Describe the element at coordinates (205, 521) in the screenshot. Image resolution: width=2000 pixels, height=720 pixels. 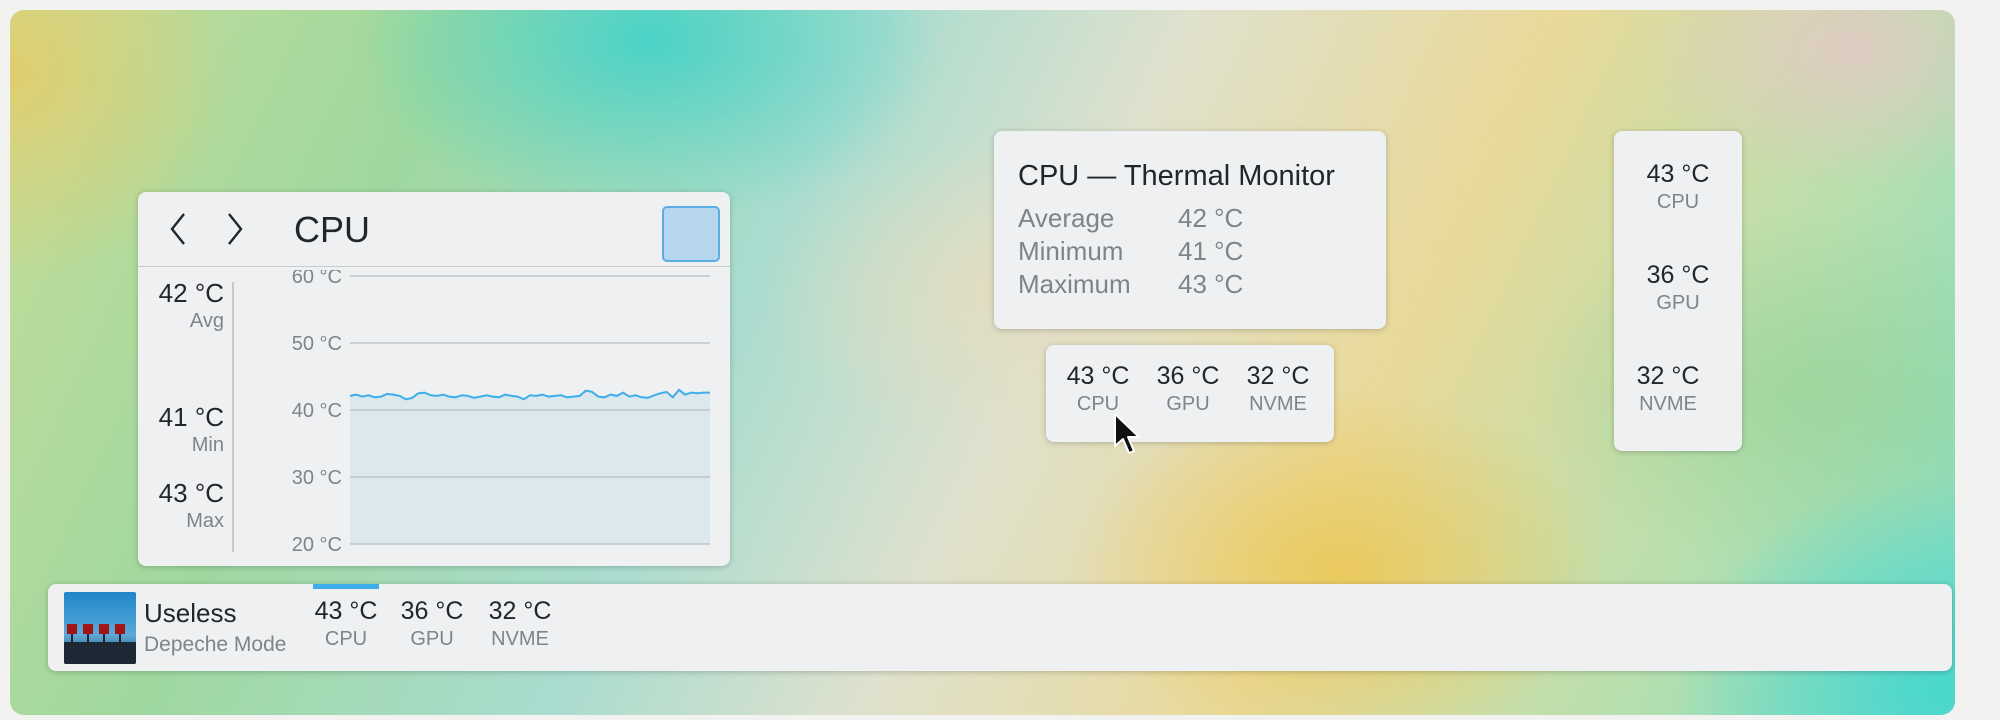
I see `stat-label: Max` at that location.